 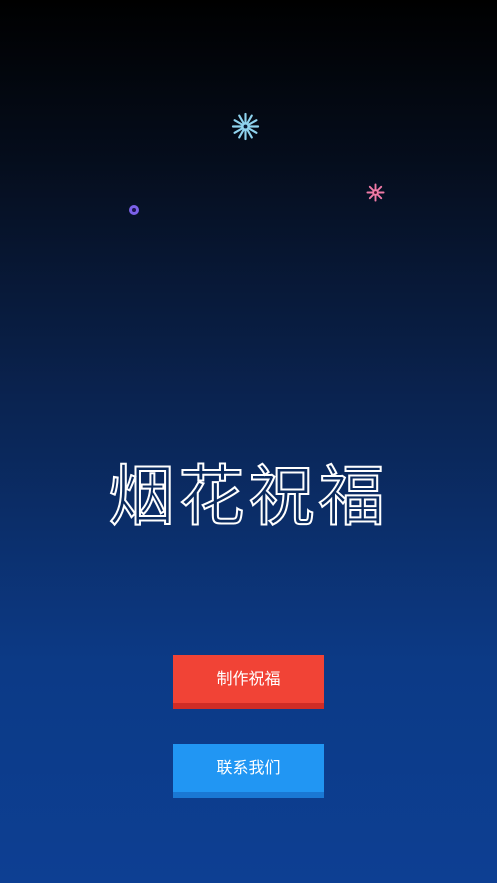 I want to click on app-title: 烟花祝福, so click(x=248, y=496).